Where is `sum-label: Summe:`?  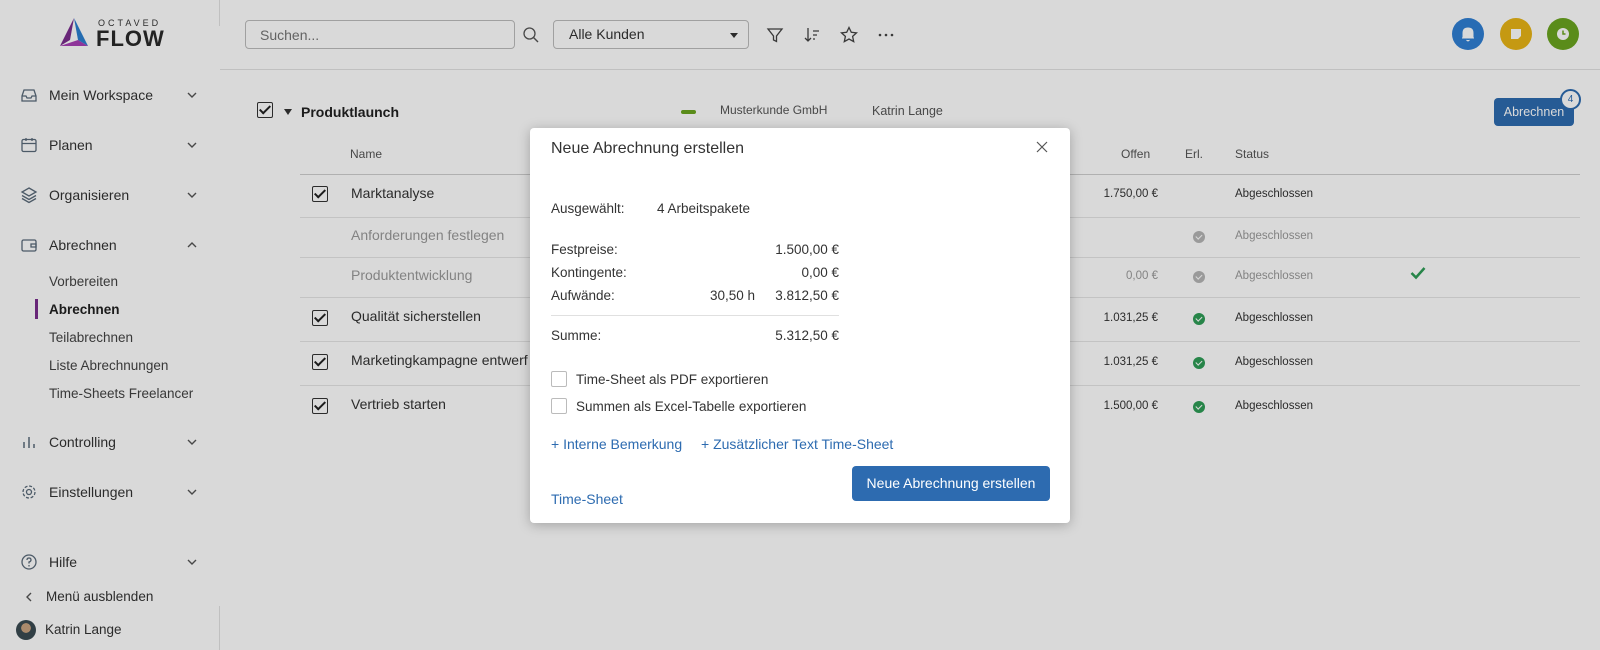
sum-label: Summe: is located at coordinates (576, 335).